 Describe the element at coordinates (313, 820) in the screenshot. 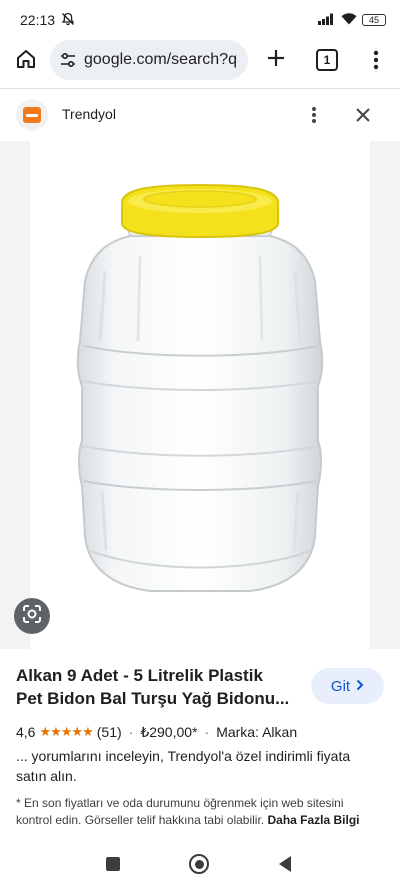

I see `more-info-link: Daha Fazla Bilgi` at that location.